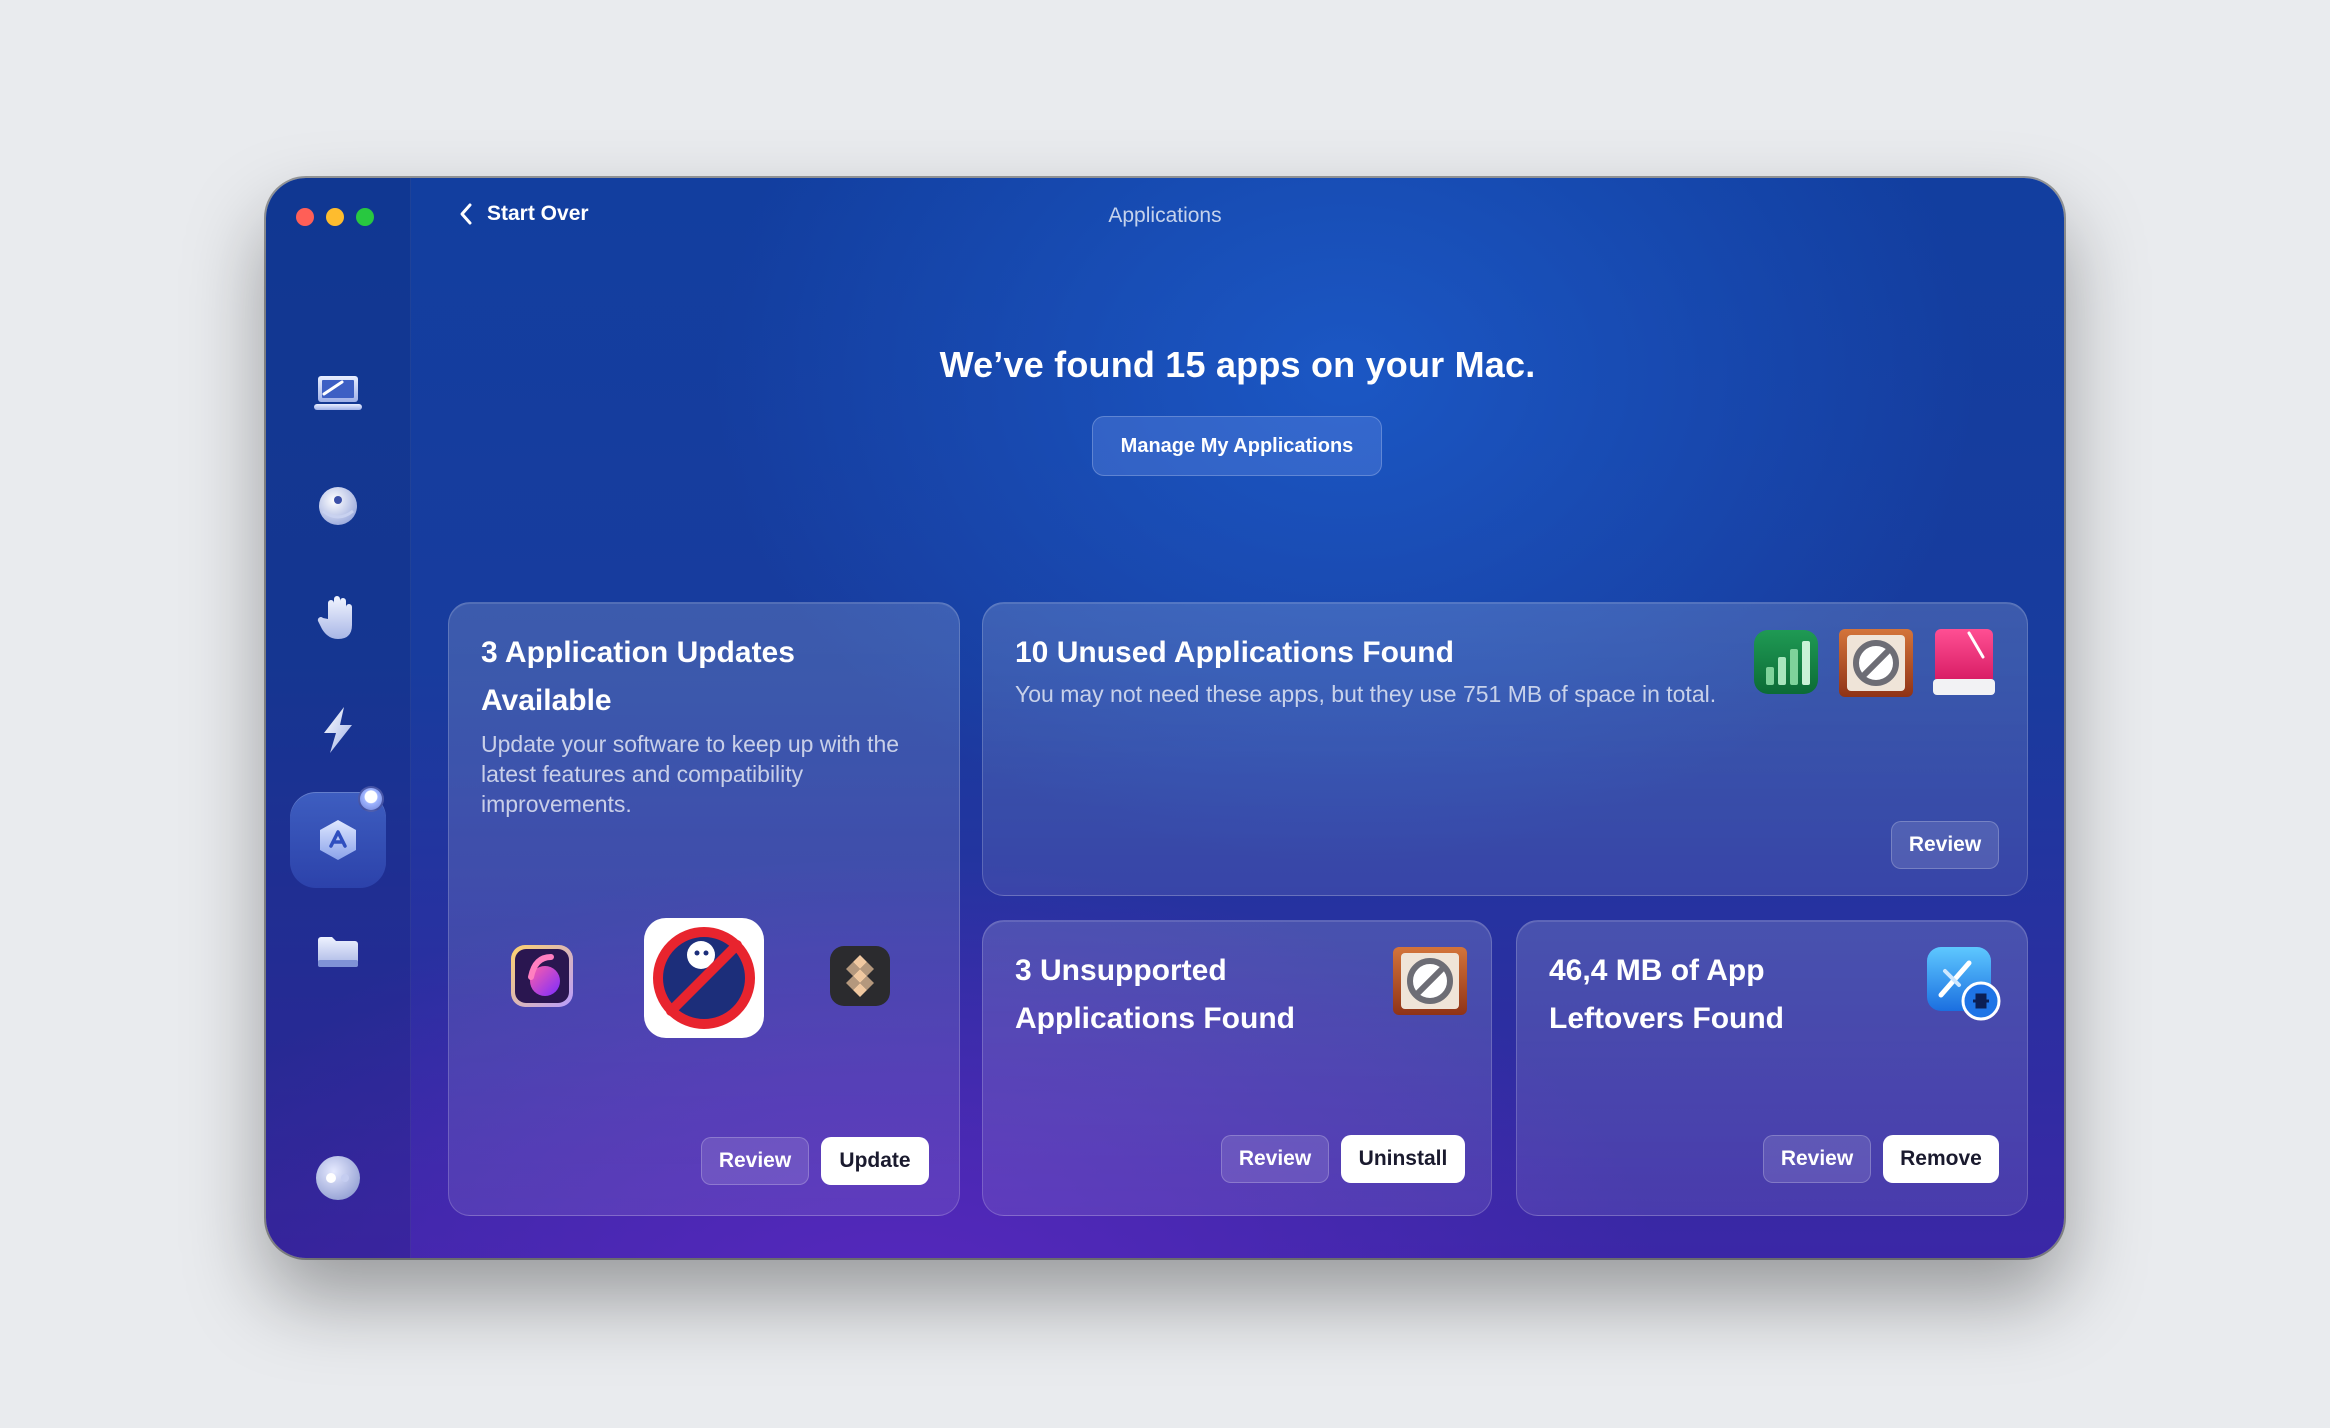  I want to click on folder-icon, so click(338, 952).